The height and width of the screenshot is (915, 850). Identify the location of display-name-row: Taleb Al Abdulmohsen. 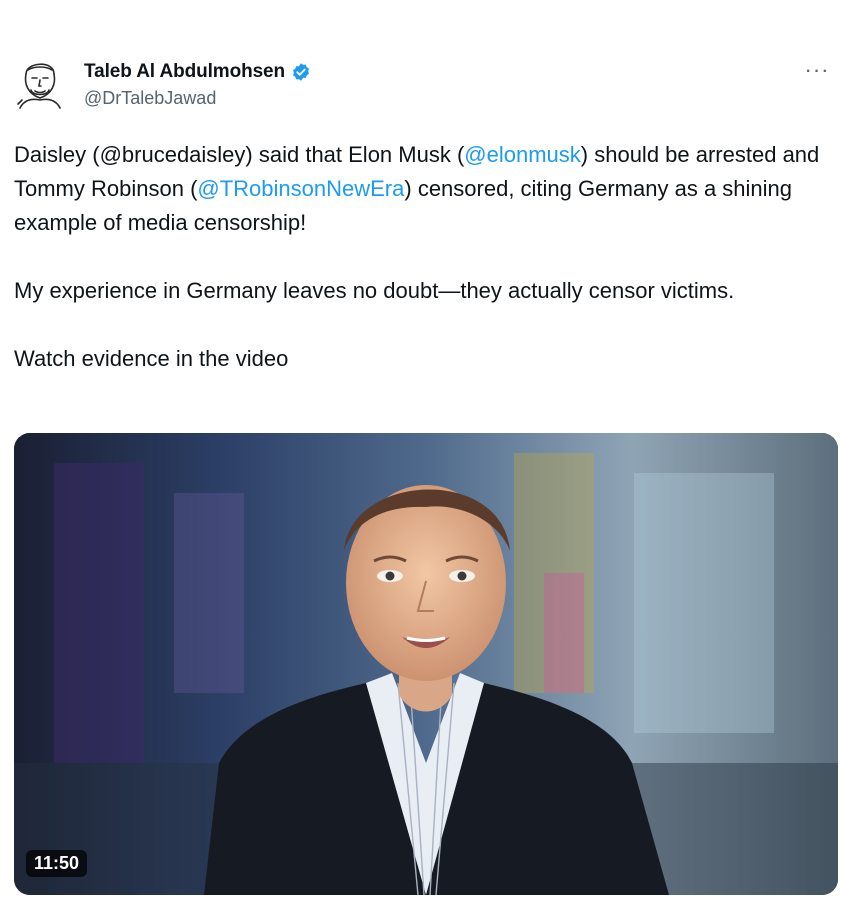
(197, 72).